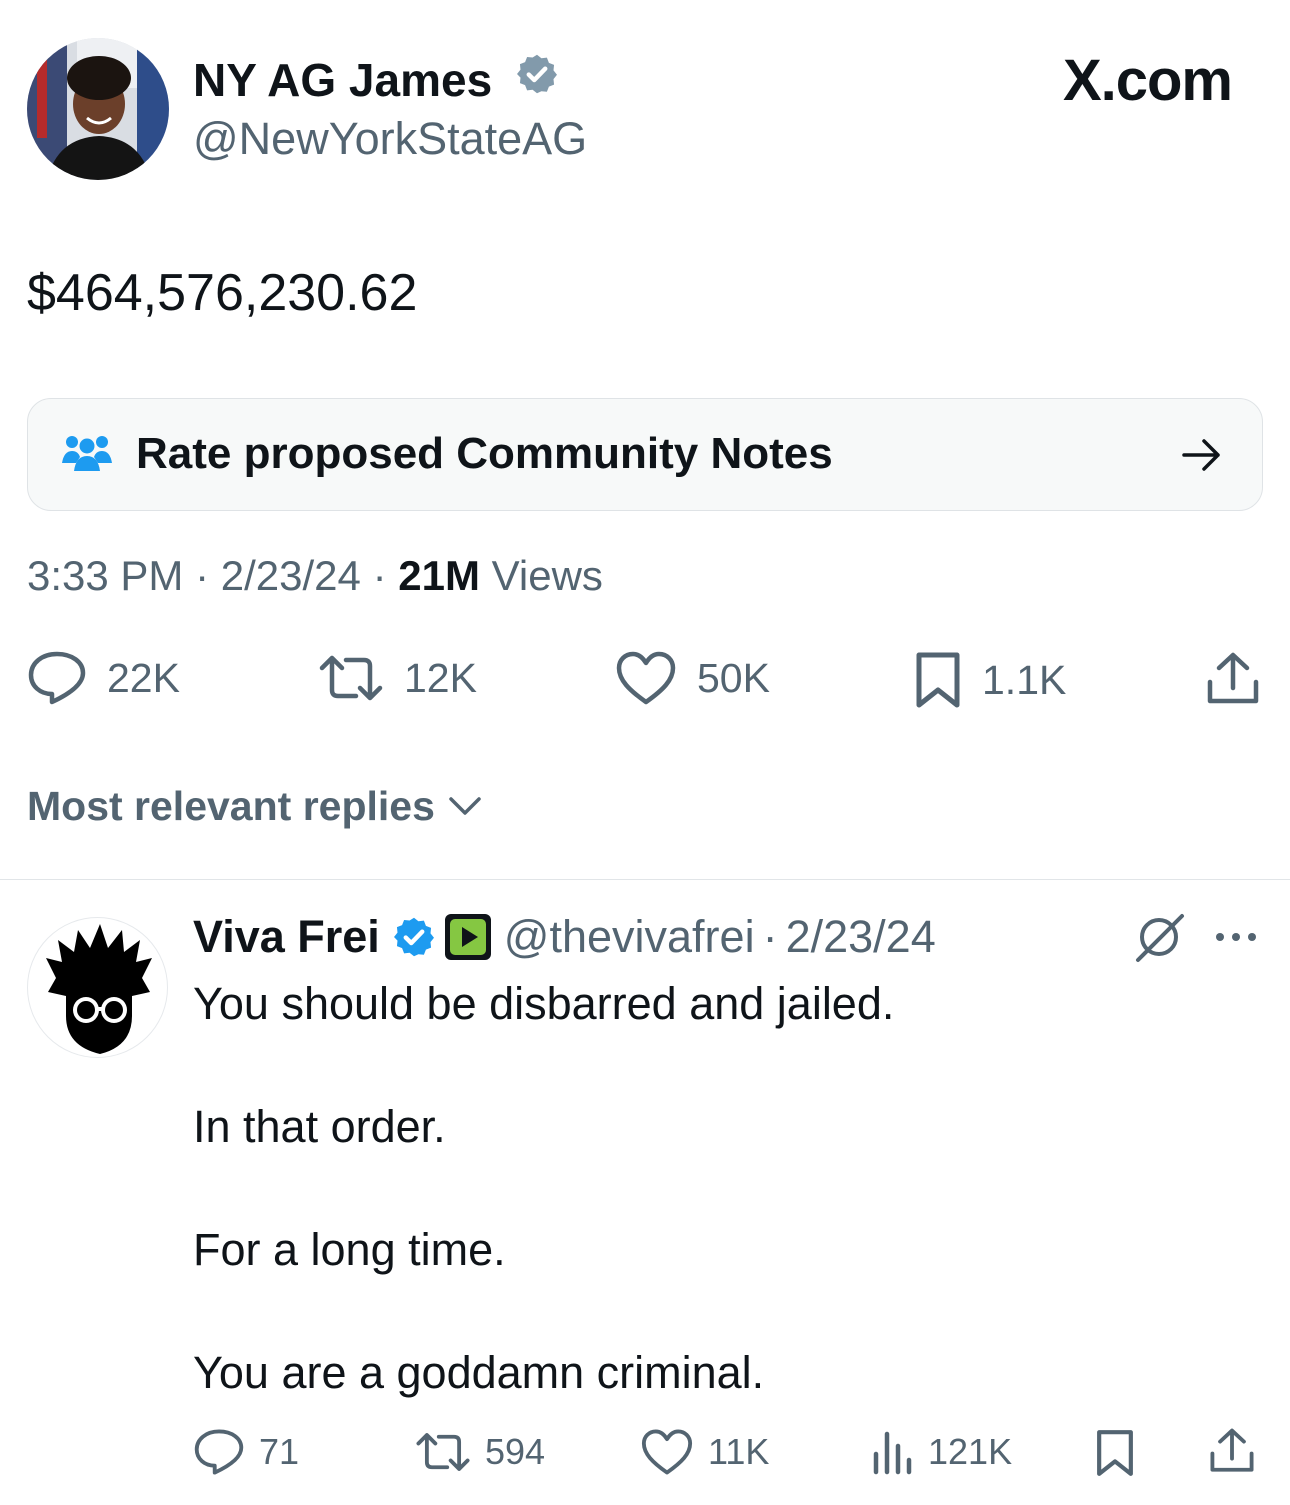  I want to click on repost-count: 12K, so click(440, 677).